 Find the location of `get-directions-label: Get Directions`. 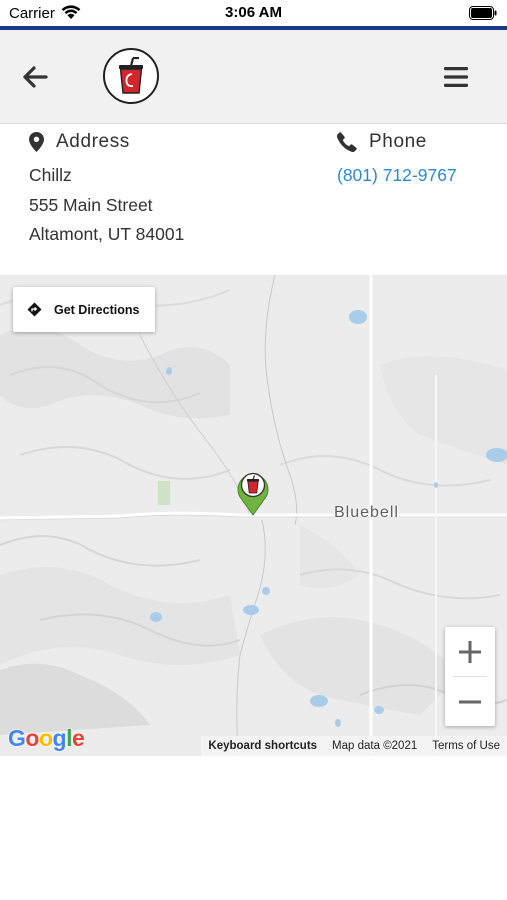

get-directions-label: Get Directions is located at coordinates (97, 309).